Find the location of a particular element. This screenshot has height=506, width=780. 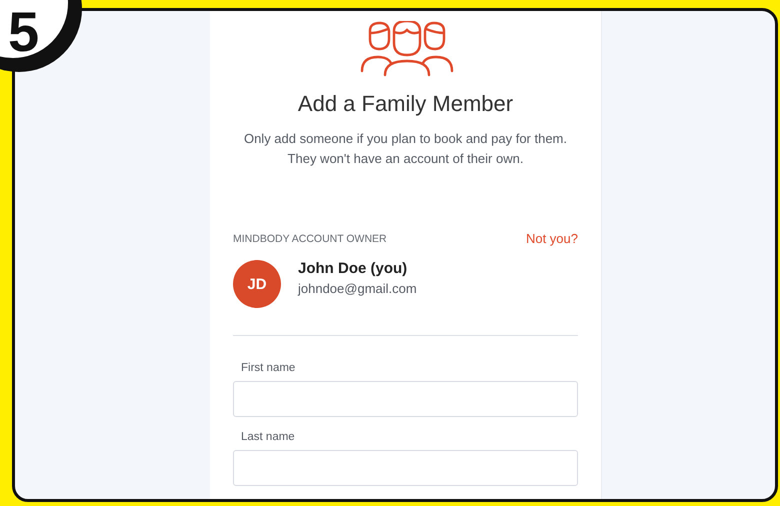

step-number: 5 is located at coordinates (24, 32).